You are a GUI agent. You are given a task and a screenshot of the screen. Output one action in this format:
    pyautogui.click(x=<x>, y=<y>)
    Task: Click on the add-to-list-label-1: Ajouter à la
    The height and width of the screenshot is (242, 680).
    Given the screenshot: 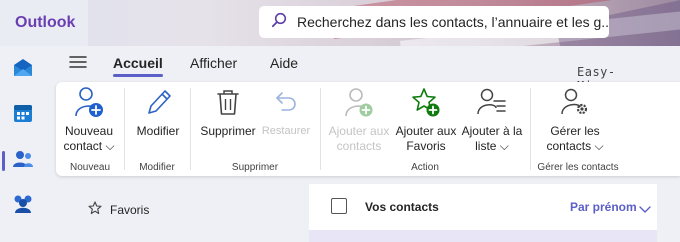 What is the action you would take?
    pyautogui.click(x=492, y=131)
    